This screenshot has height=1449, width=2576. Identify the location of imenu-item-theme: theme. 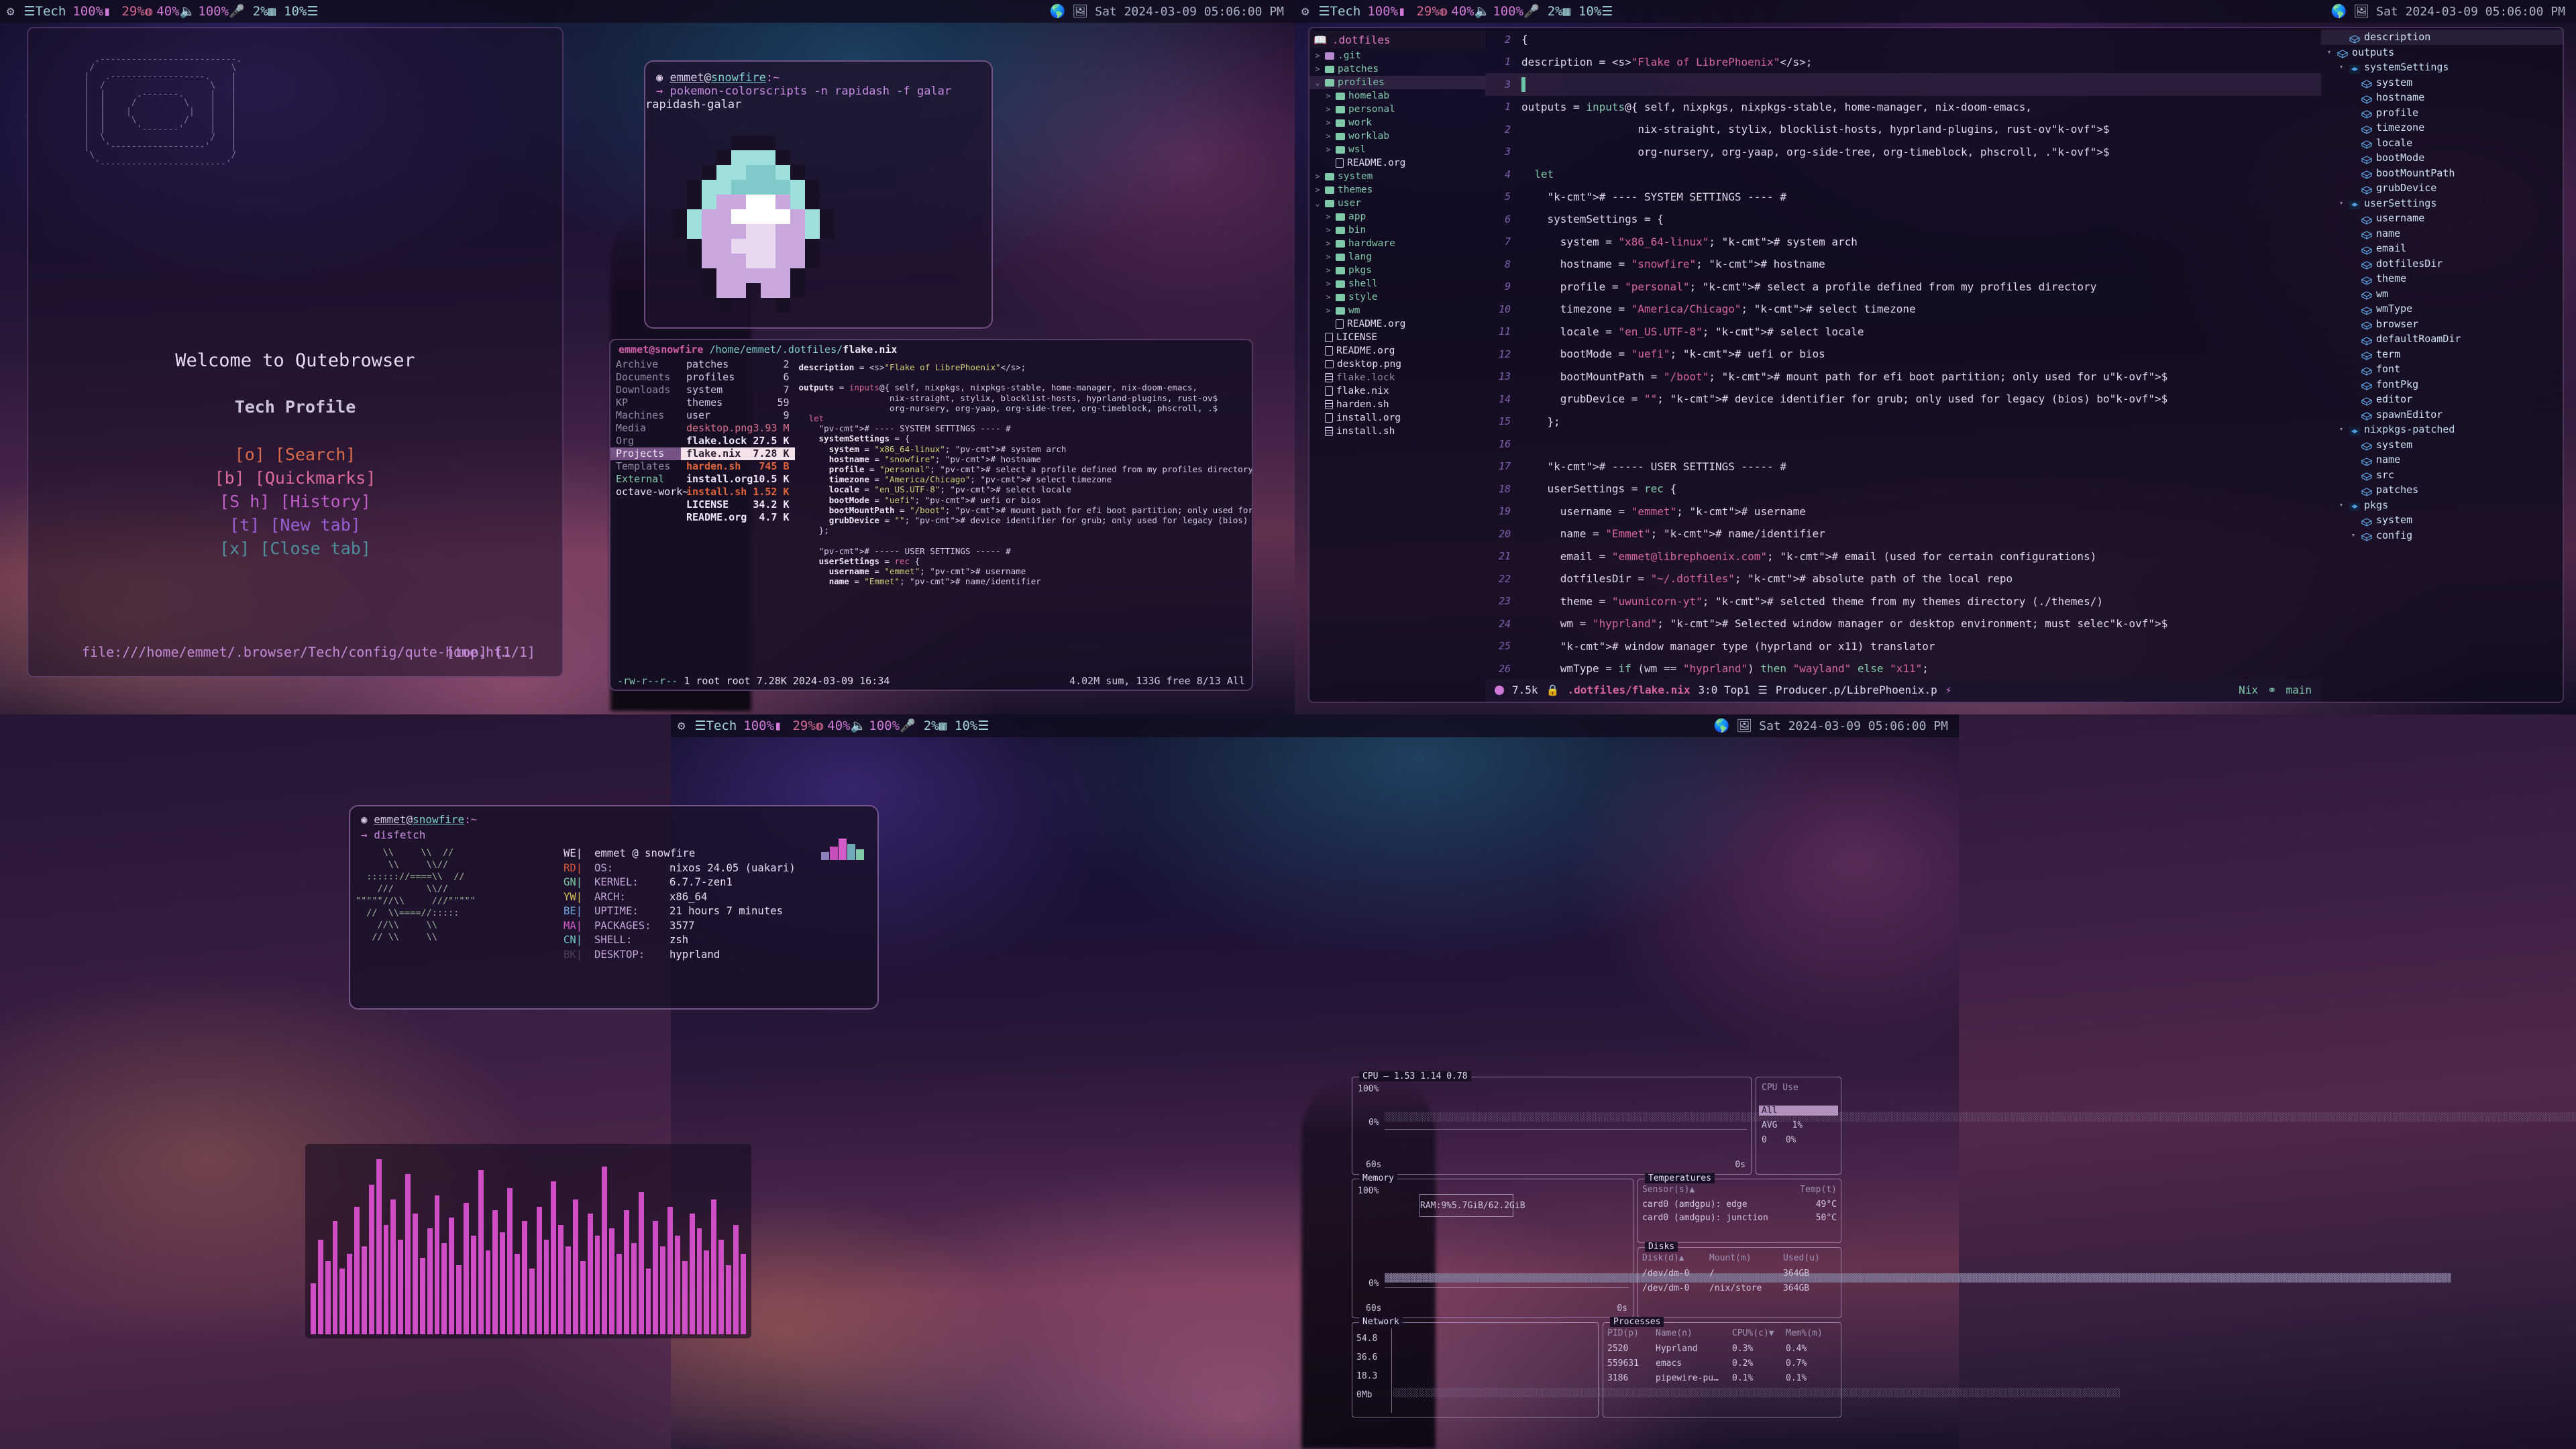
(2442, 278).